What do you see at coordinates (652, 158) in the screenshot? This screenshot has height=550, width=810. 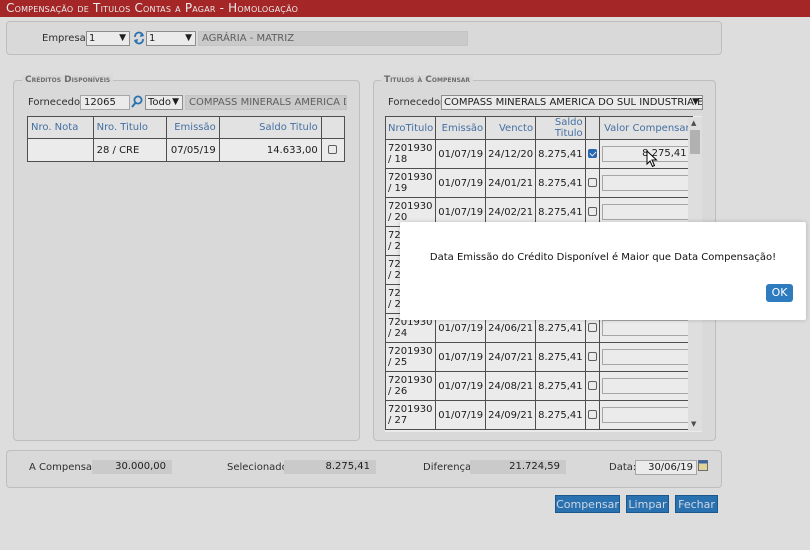 I see `cursor-icon` at bounding box center [652, 158].